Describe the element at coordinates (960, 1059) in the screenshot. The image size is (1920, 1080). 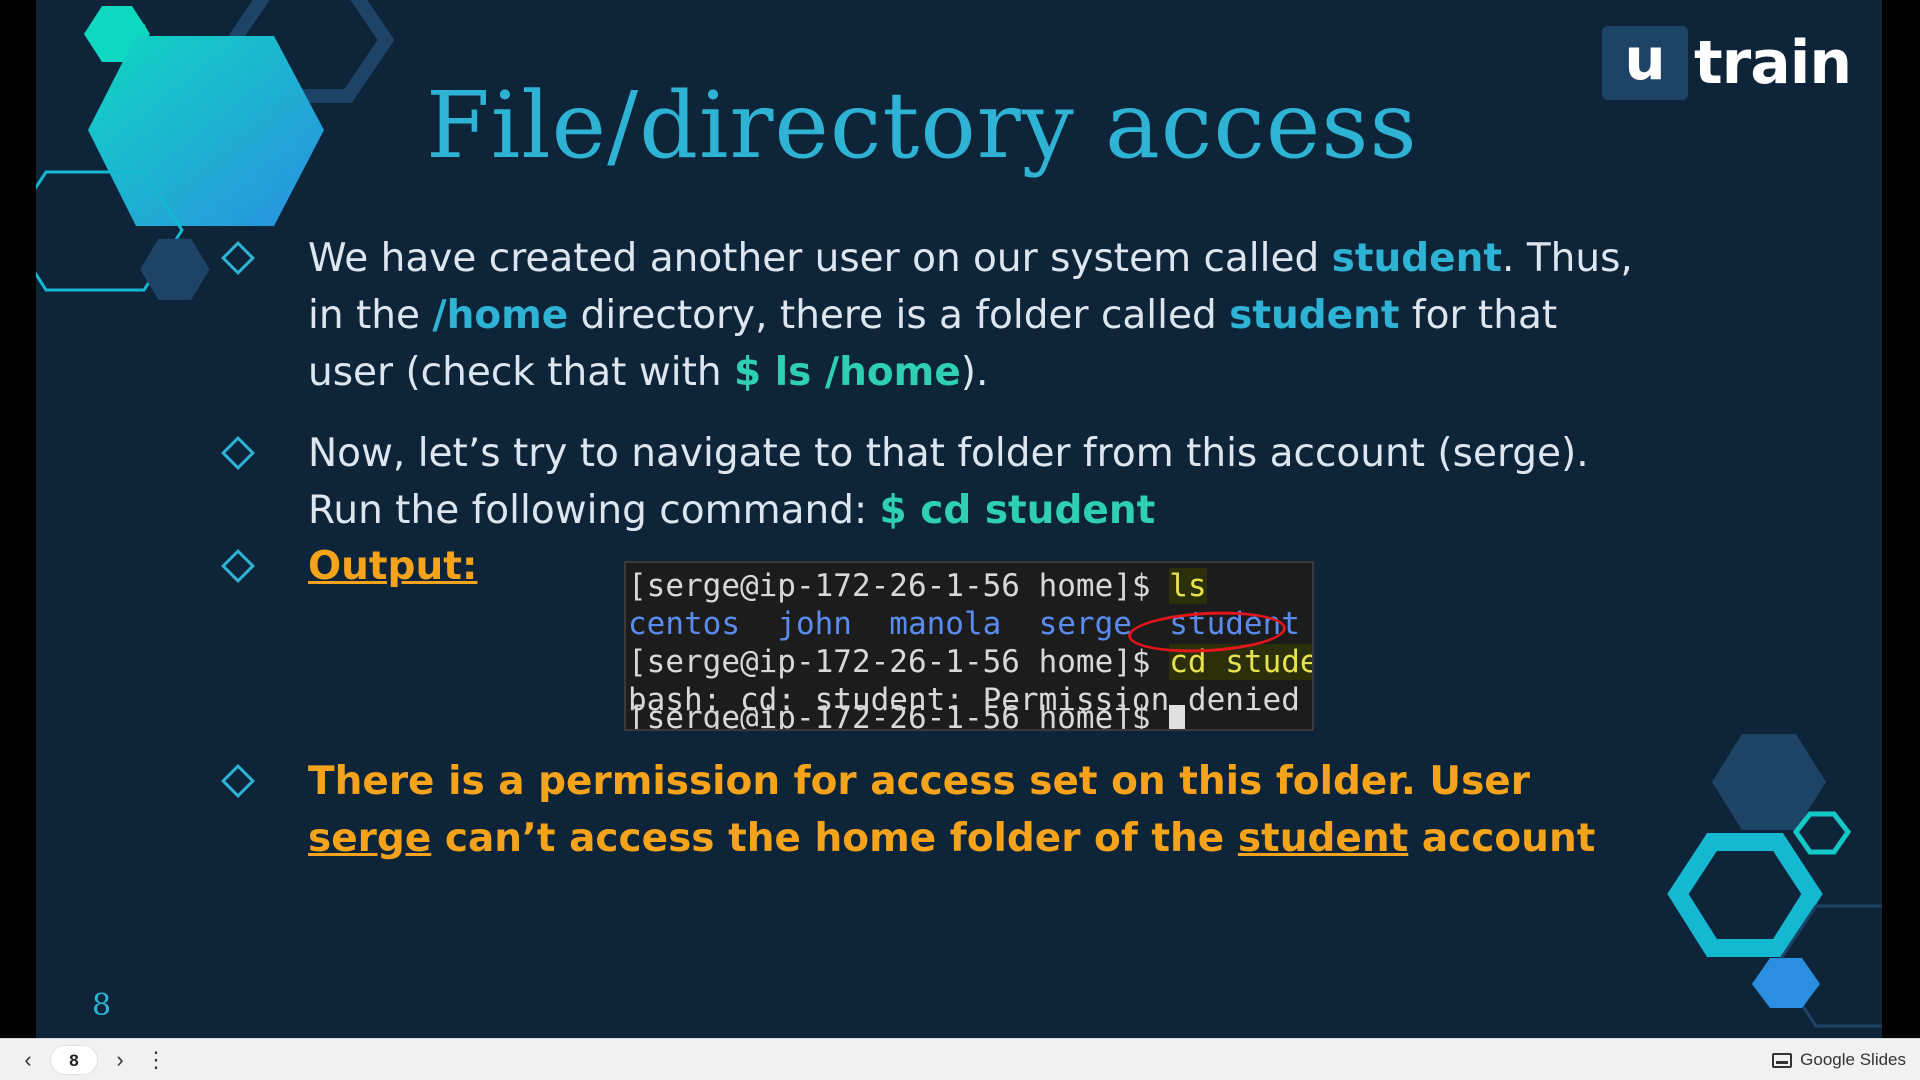
I see `bottom-bar: ‹ 8 › ⋮ Google Slides` at that location.